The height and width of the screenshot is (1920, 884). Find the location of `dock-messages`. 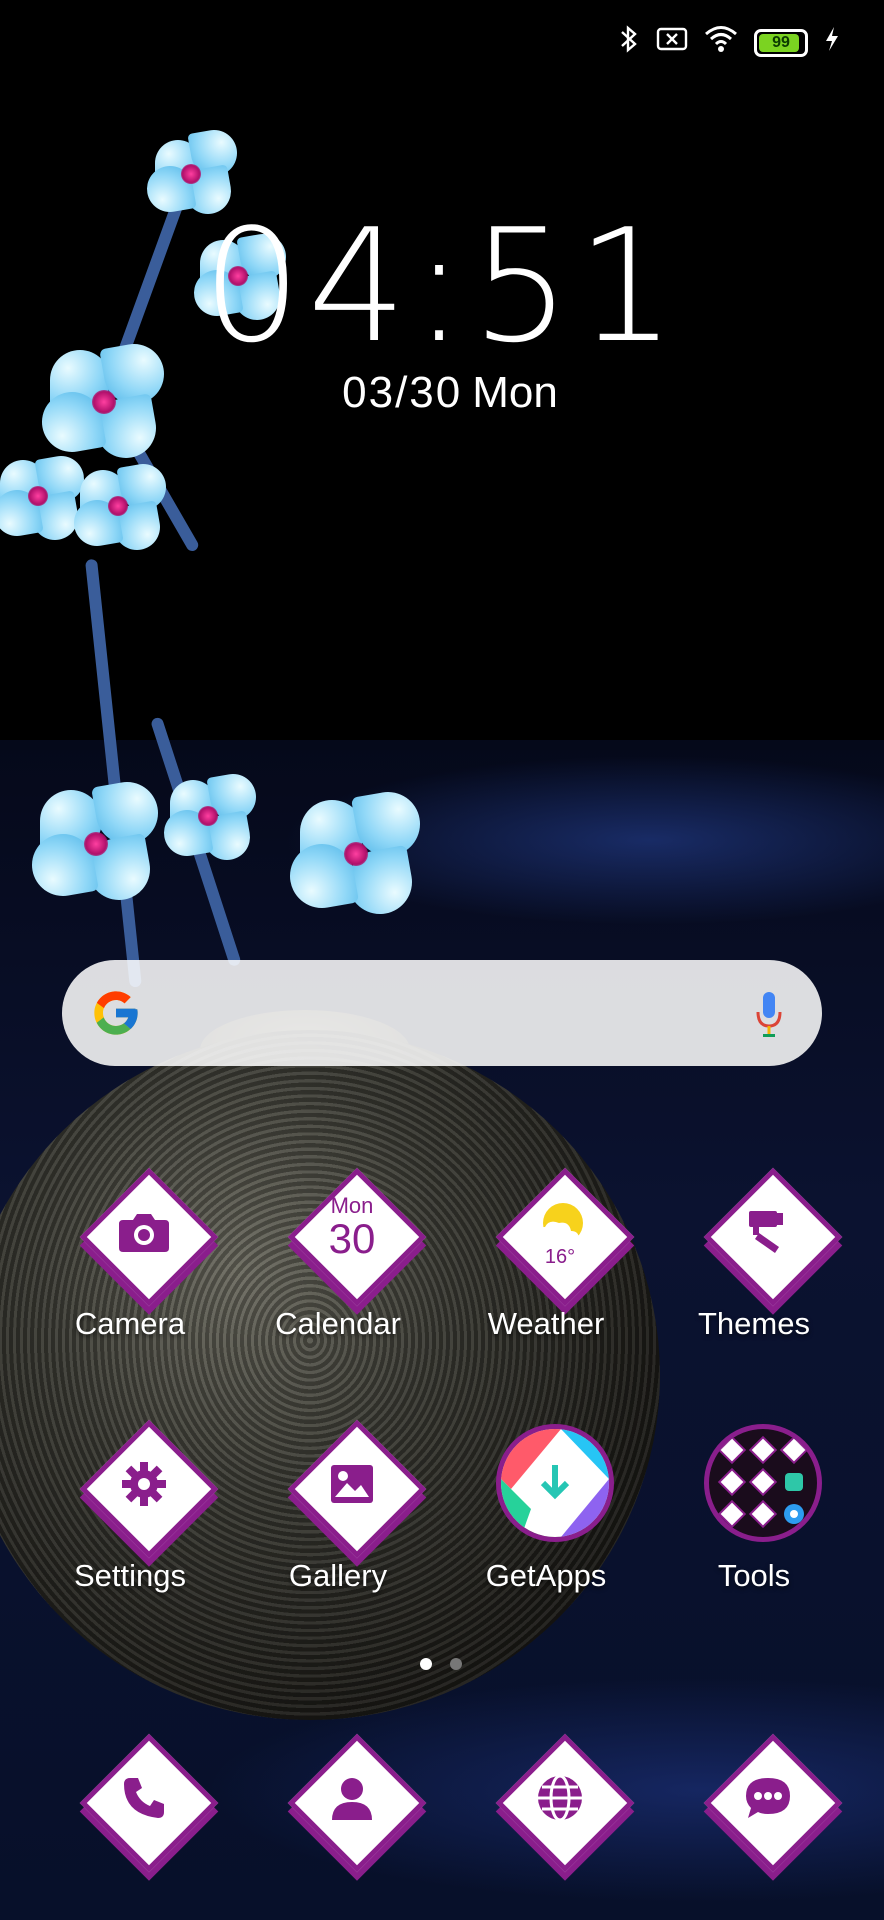

dock-messages is located at coordinates (754, 1804).